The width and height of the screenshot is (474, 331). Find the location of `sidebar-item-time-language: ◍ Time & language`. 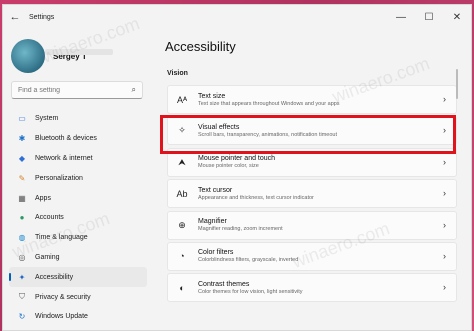

sidebar-item-time-language: ◍ Time & language is located at coordinates (78, 238).